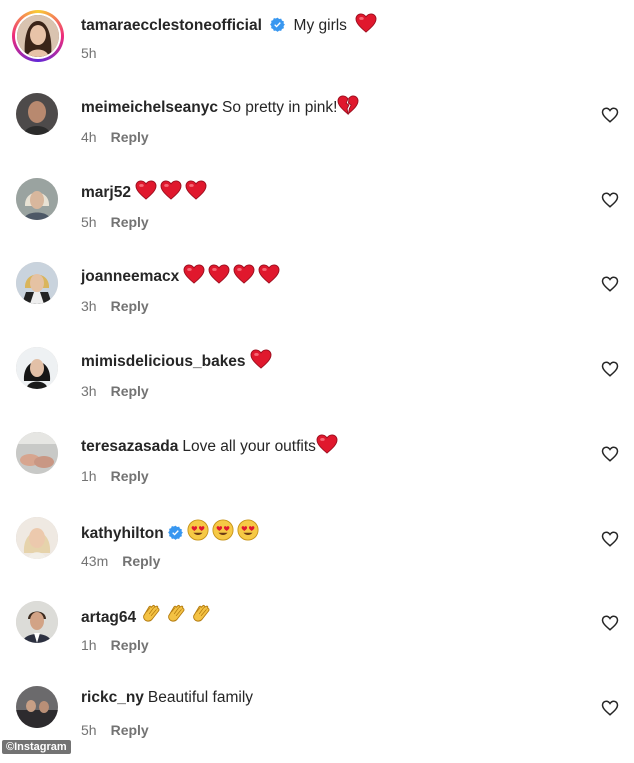 This screenshot has height=763, width=634. Describe the element at coordinates (129, 446) in the screenshot. I see `comment-username: teresazasada` at that location.